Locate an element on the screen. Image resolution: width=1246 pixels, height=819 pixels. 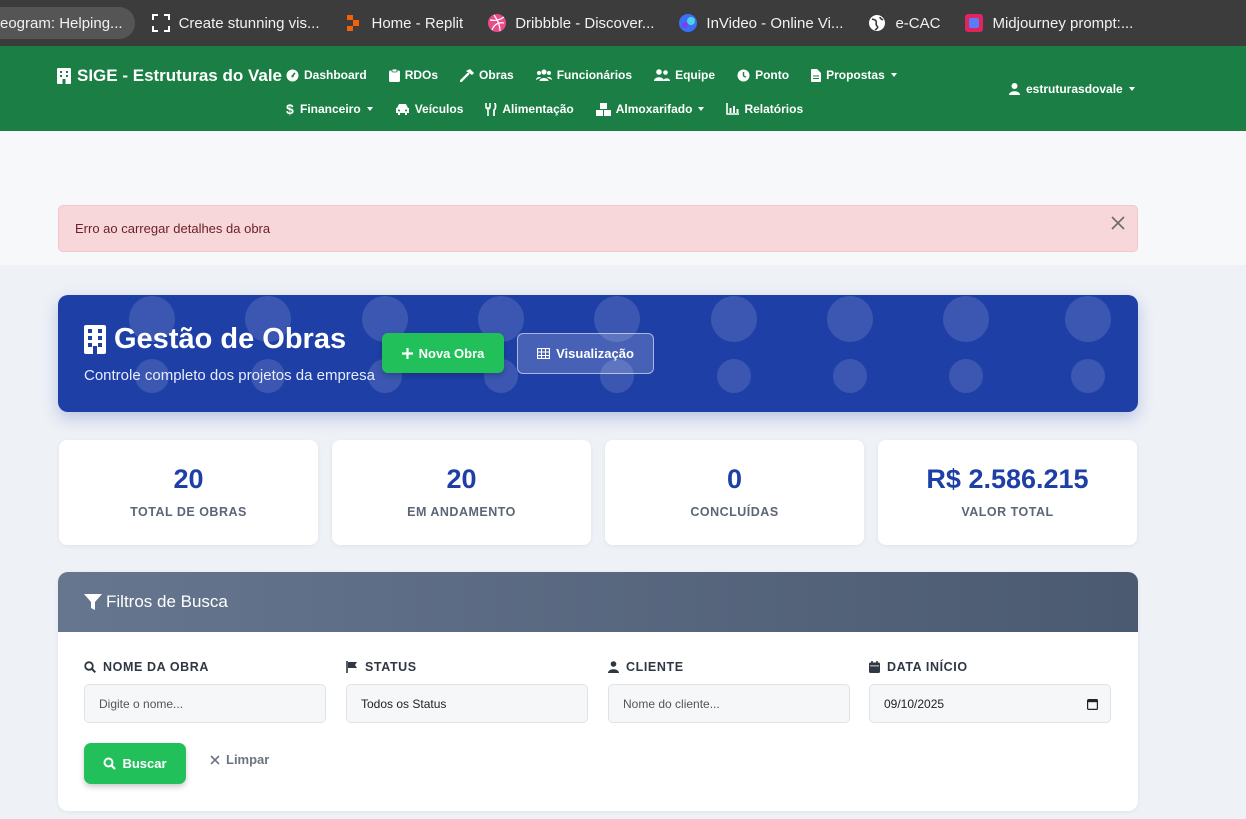
nav-label: Funcionários is located at coordinates (594, 75).